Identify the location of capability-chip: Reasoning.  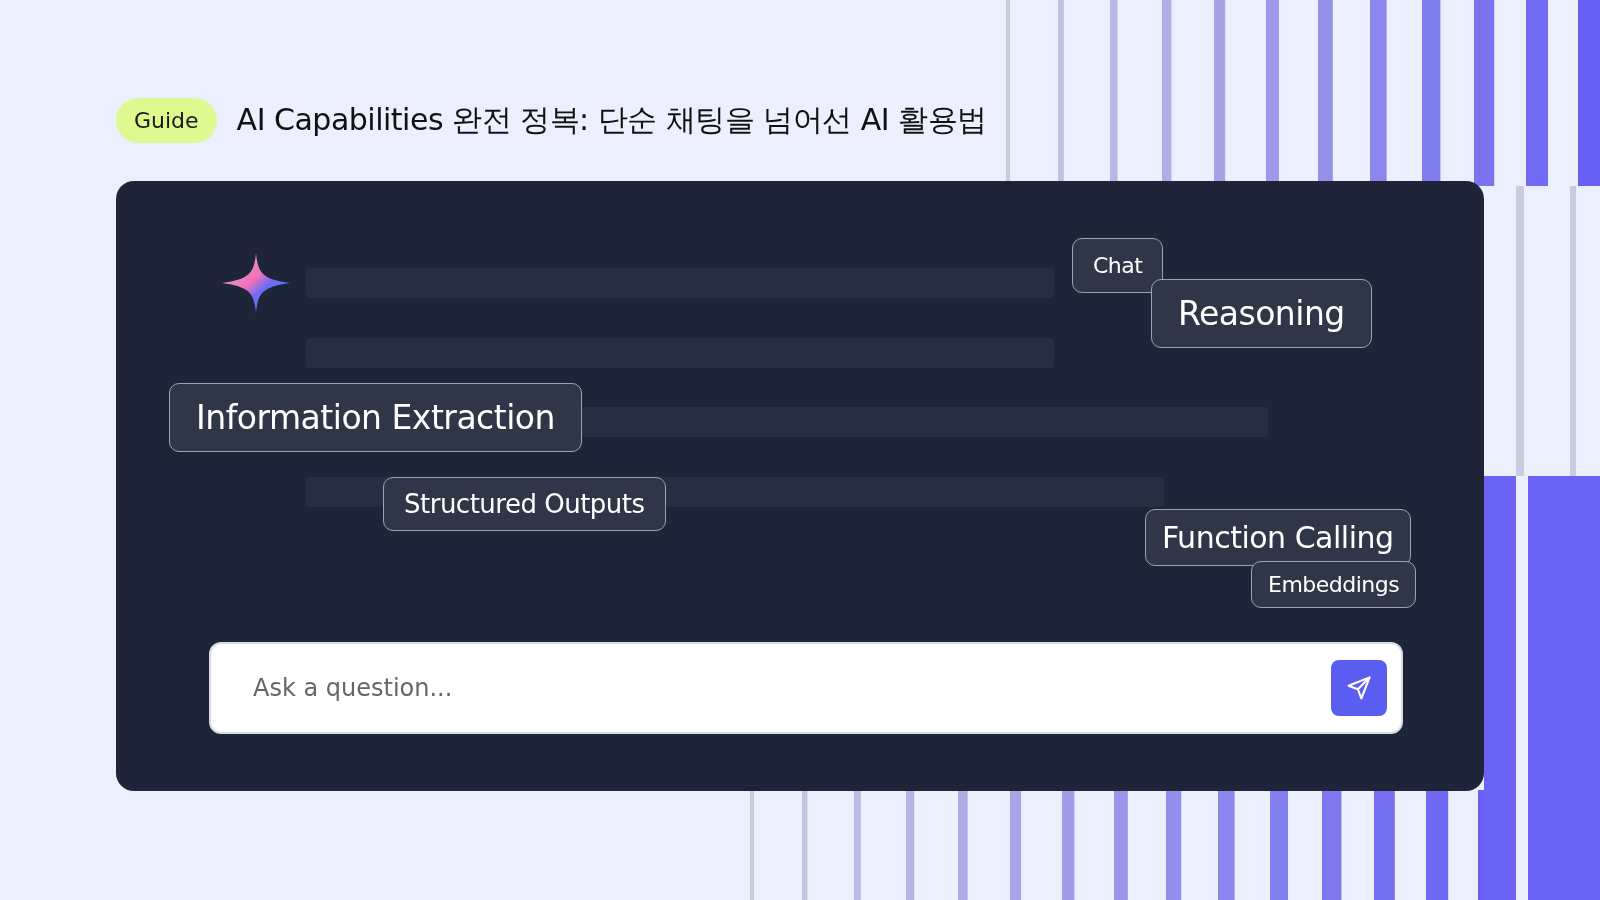
(1261, 313).